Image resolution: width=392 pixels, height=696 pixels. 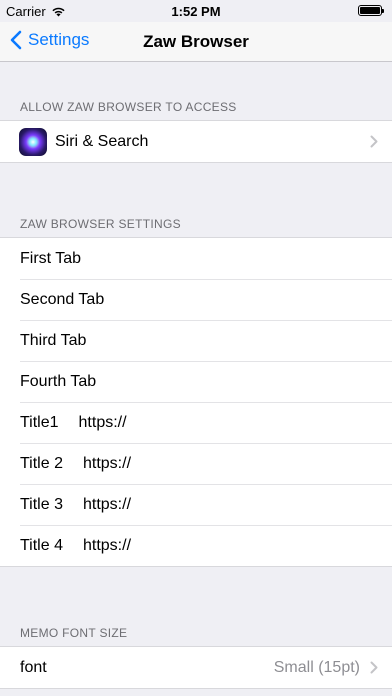 What do you see at coordinates (128, 107) in the screenshot?
I see `access-section-header: ALLOW ZAW BROWSER TO ACCESS` at bounding box center [128, 107].